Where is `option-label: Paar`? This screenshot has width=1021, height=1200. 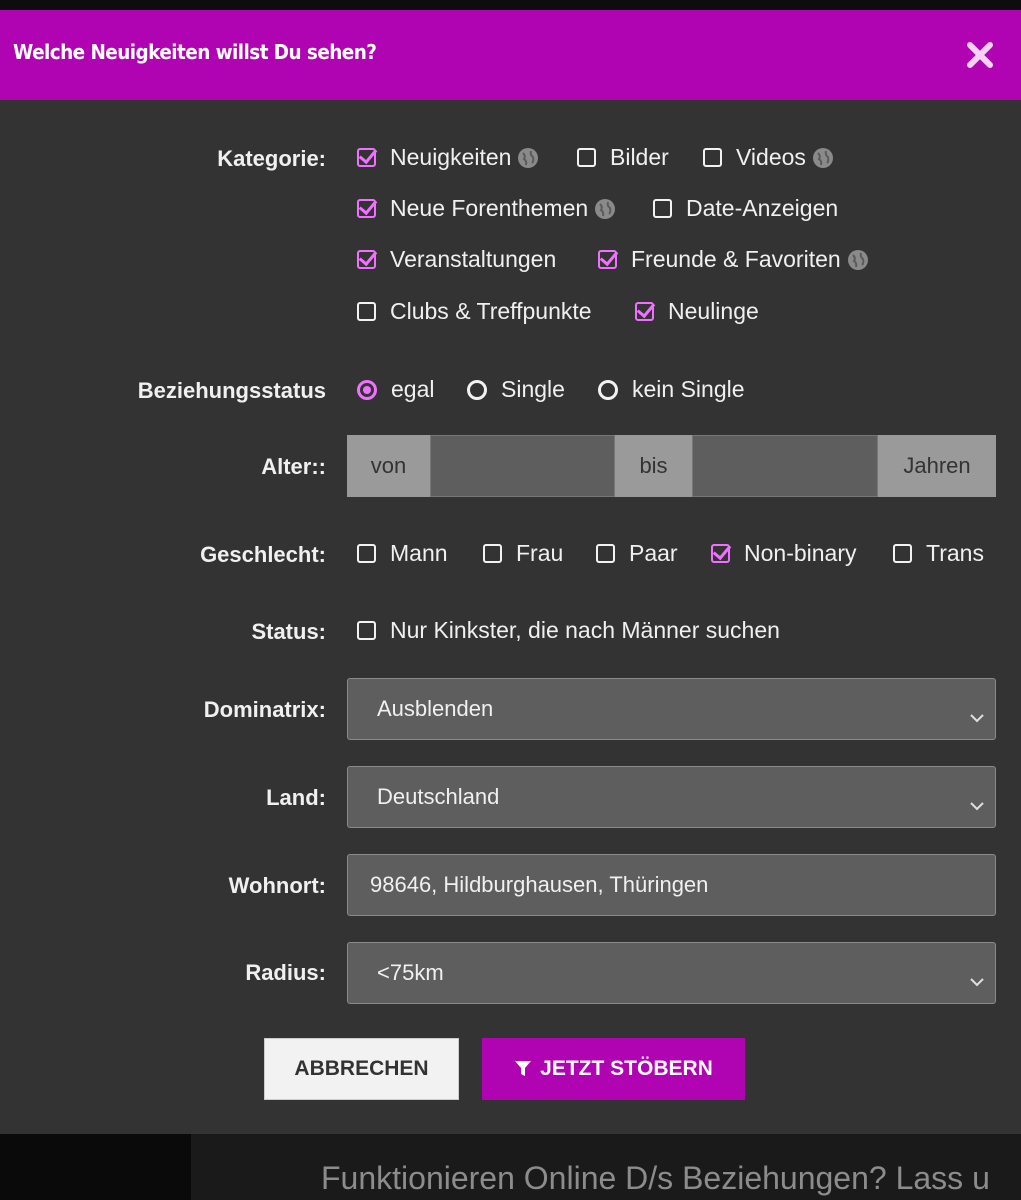 option-label: Paar is located at coordinates (653, 553).